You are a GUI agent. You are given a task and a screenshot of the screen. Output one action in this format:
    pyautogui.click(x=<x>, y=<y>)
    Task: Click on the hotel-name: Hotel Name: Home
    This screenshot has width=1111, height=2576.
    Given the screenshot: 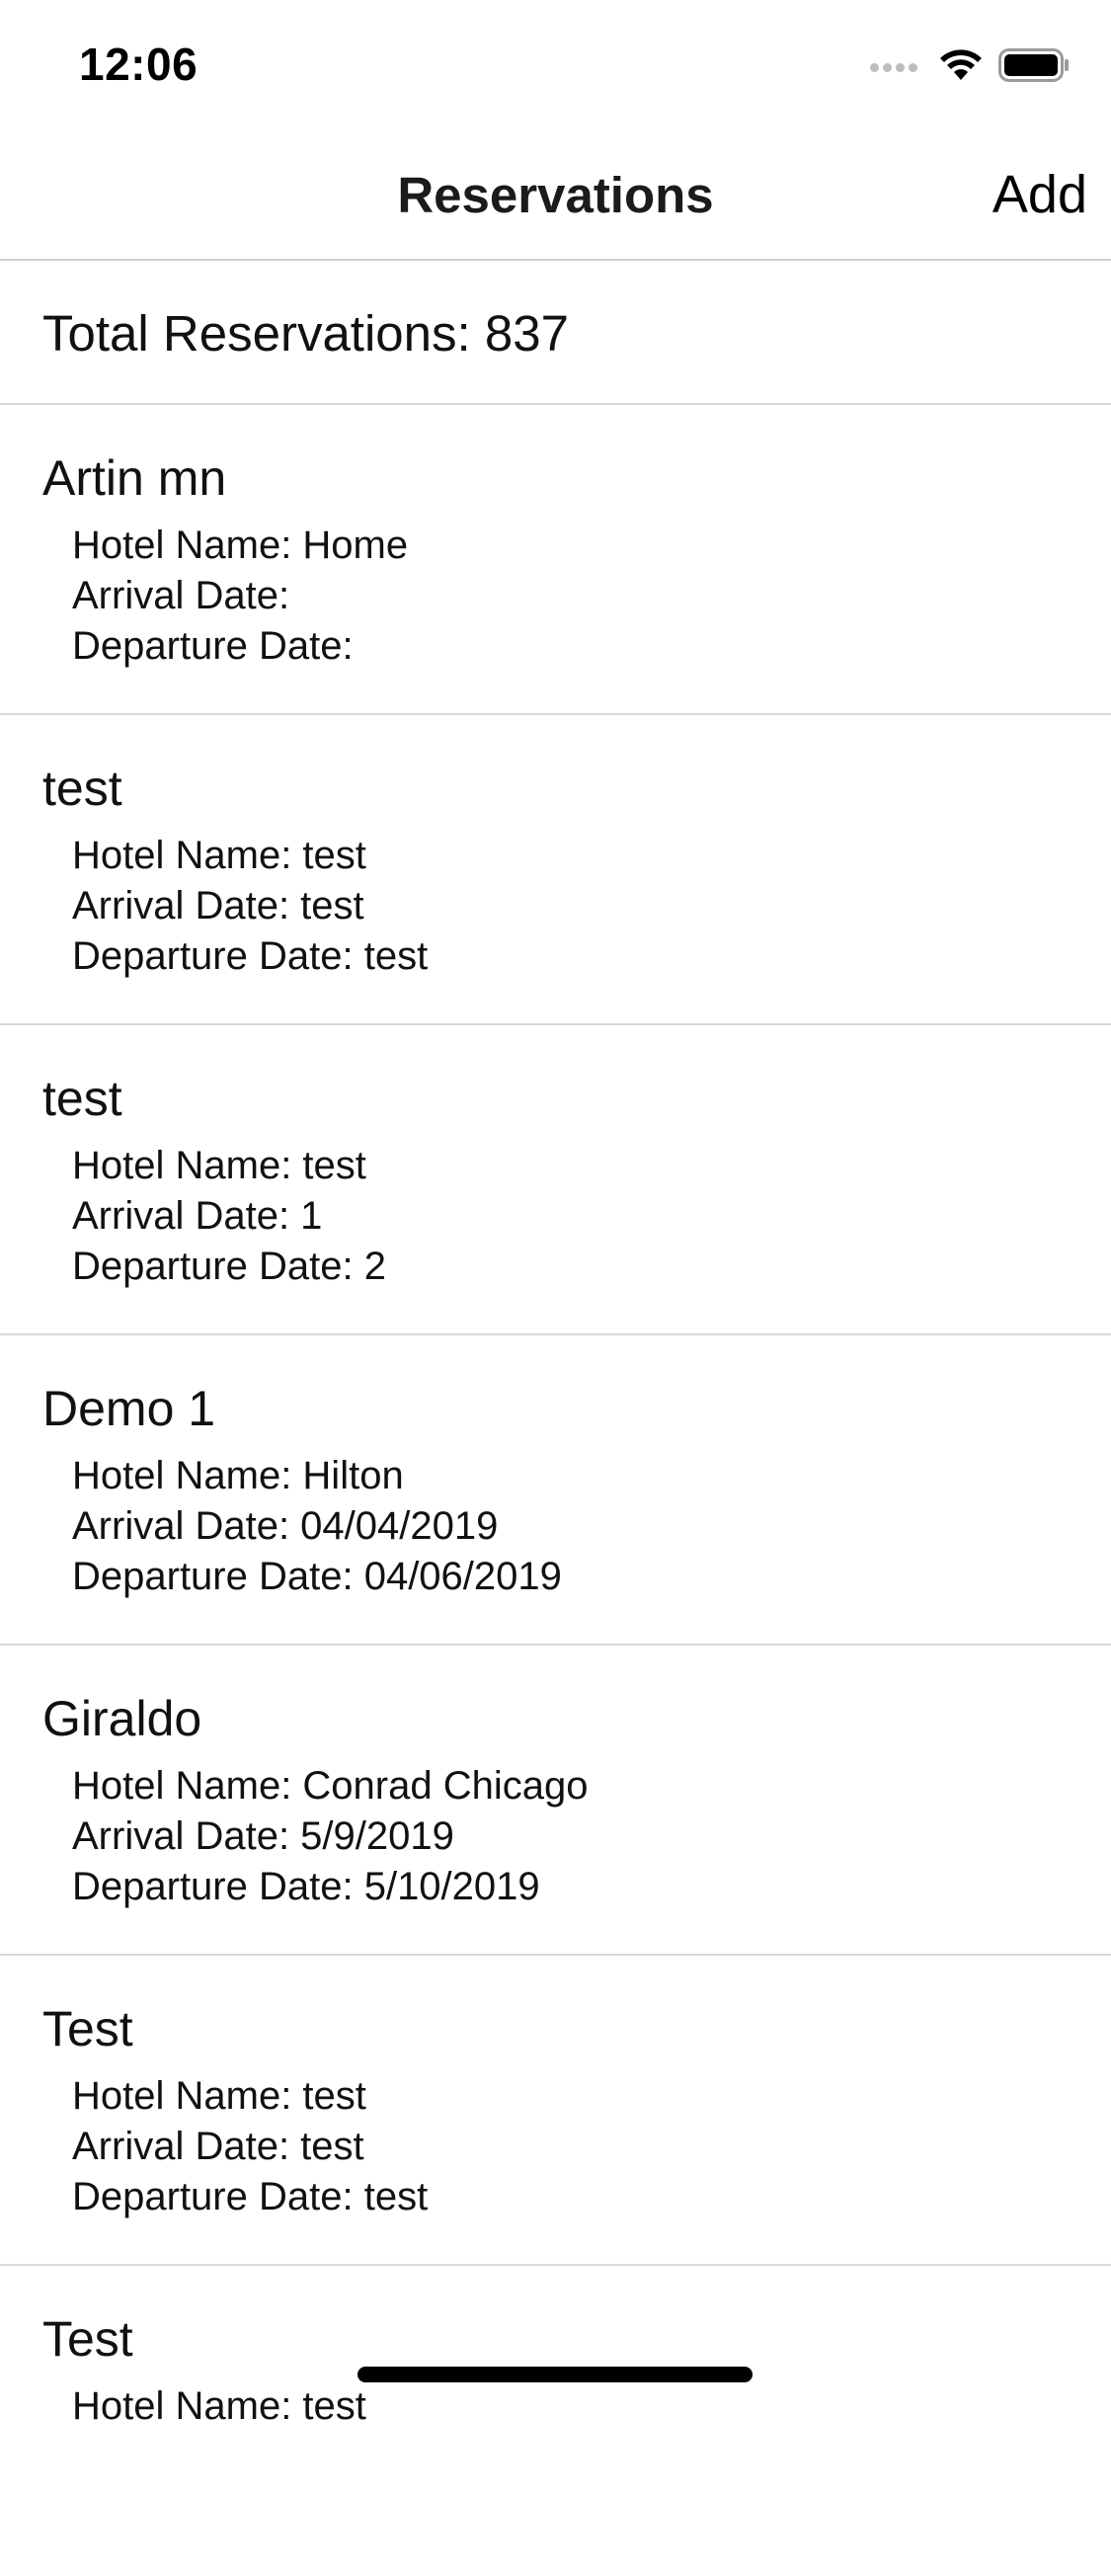 What is the action you would take?
    pyautogui.click(x=240, y=545)
    